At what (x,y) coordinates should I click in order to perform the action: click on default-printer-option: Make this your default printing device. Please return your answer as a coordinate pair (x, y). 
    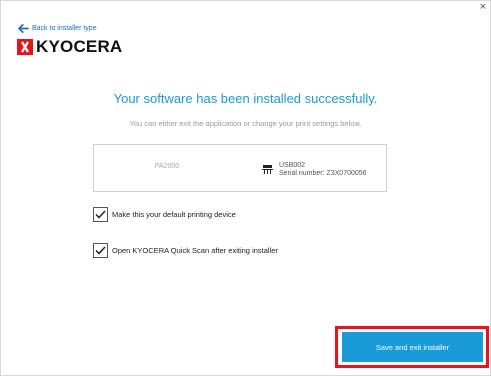
    Looking at the image, I should click on (164, 214).